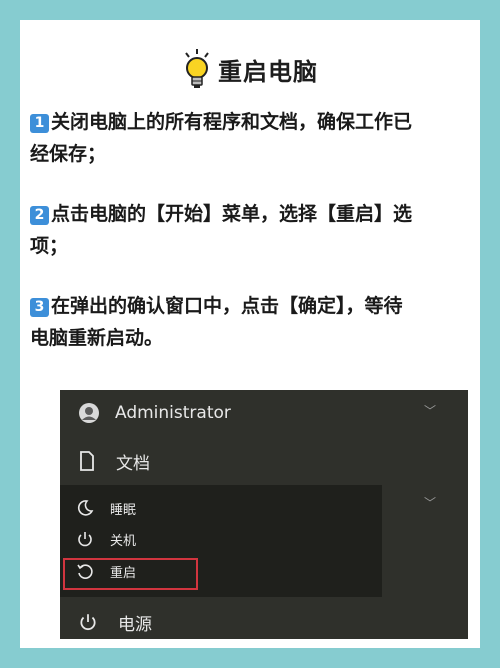  Describe the element at coordinates (106, 539) in the screenshot. I see `shutdown-option: 关机` at that location.